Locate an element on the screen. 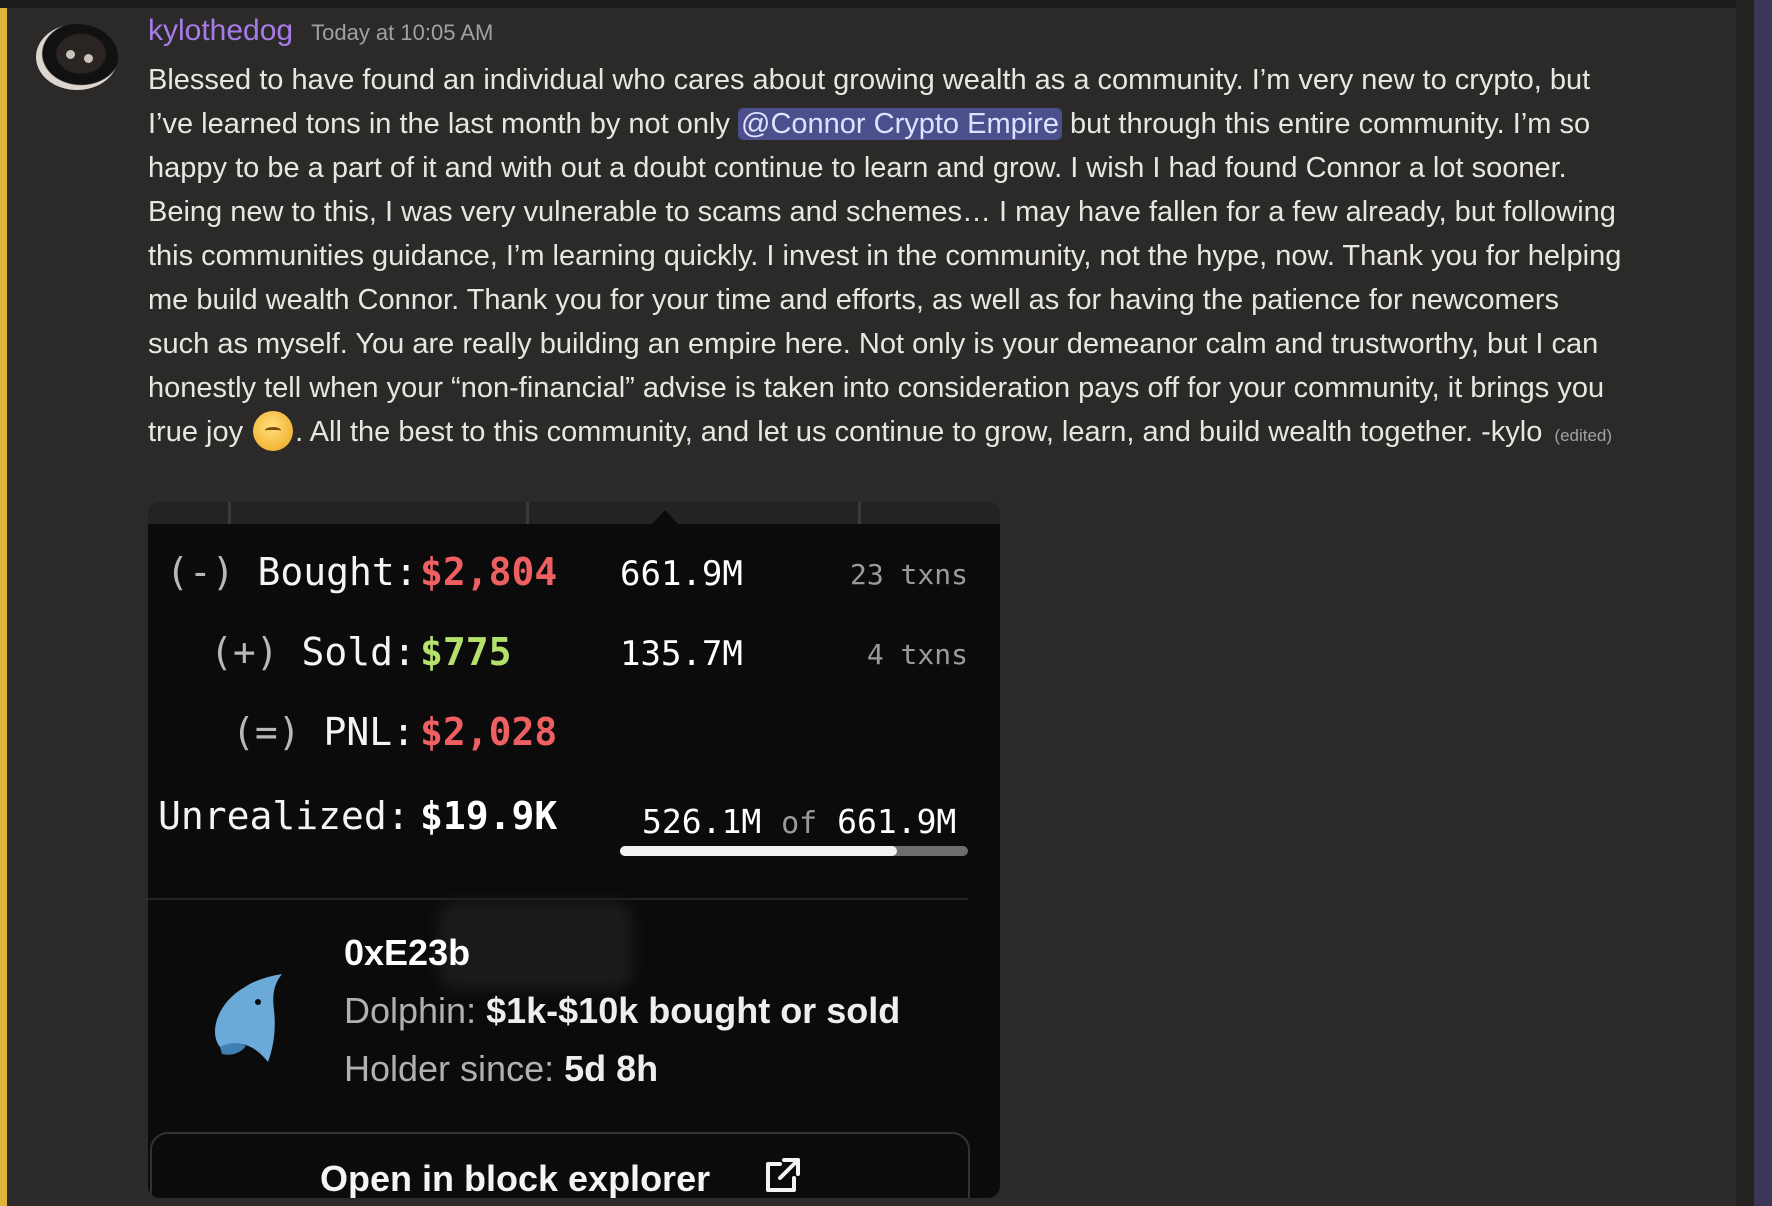  wallet-address: 0xE23b is located at coordinates (407, 952).